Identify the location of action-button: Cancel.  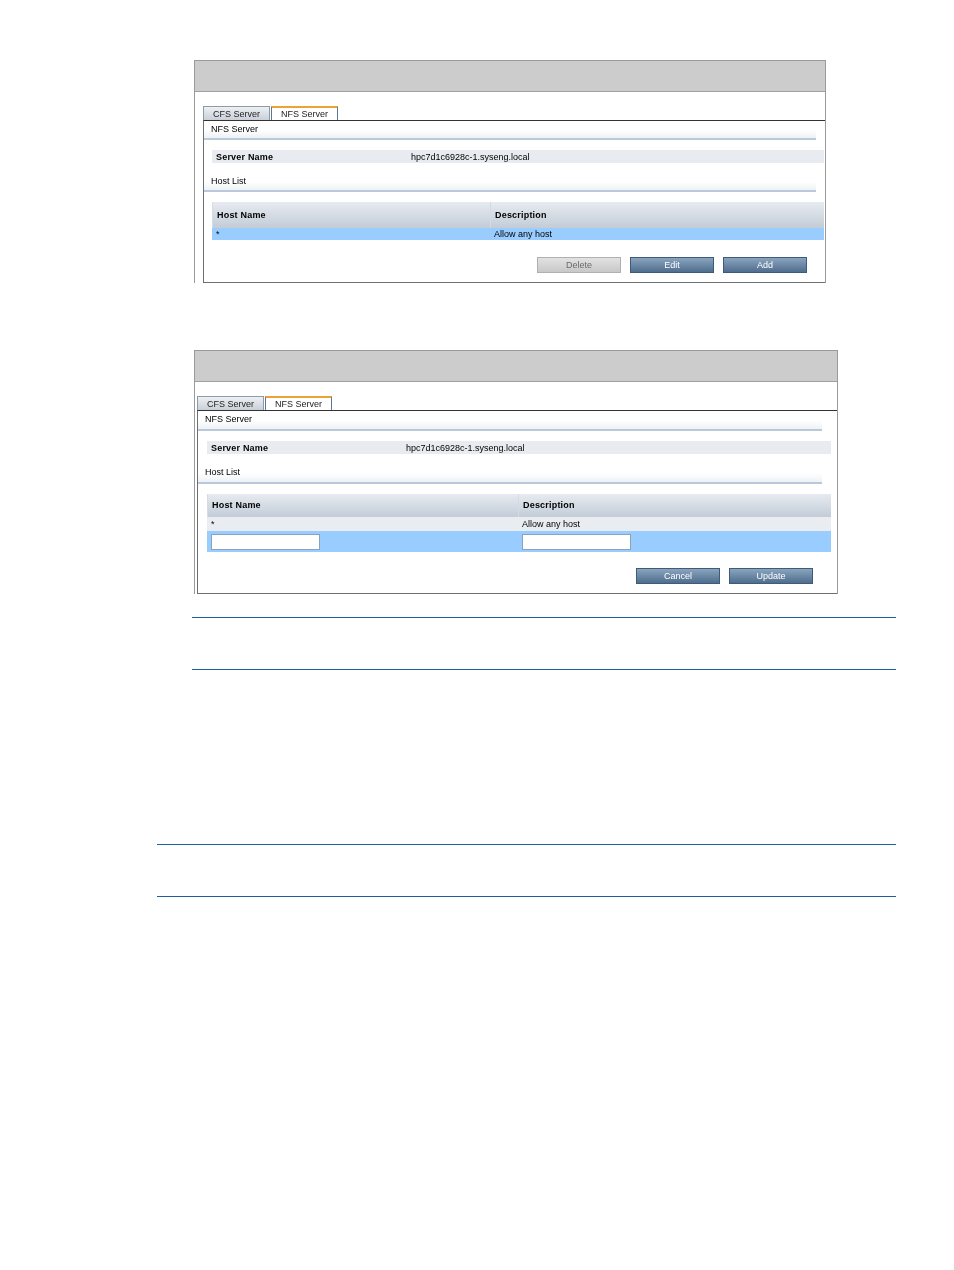
(678, 576).